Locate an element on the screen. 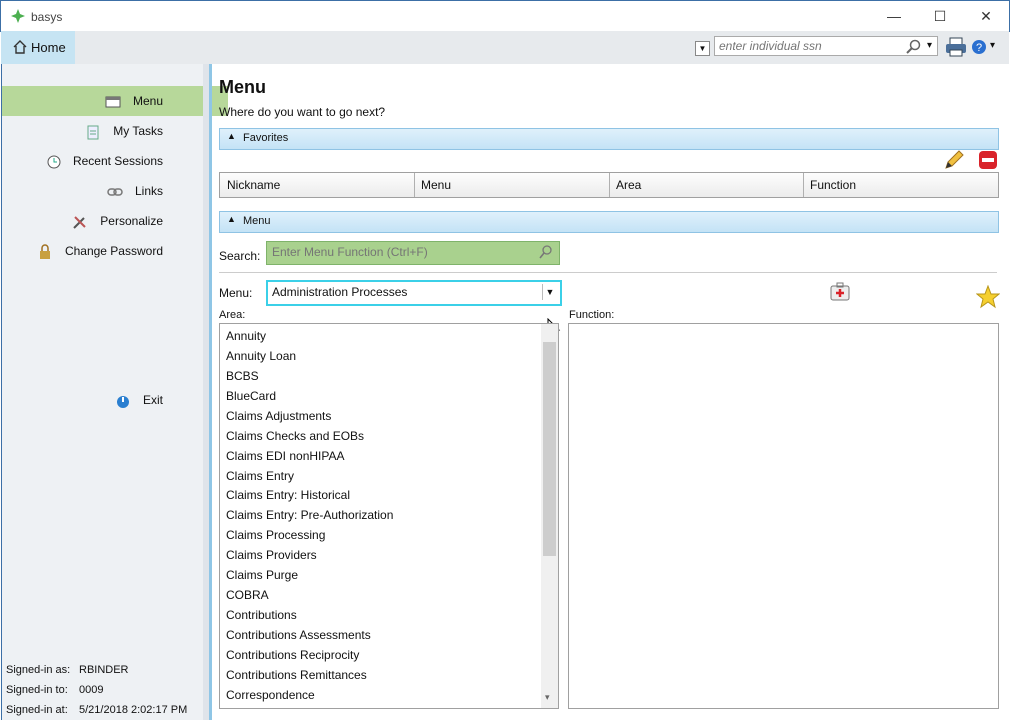  menu-label: Menu: is located at coordinates (236, 293).